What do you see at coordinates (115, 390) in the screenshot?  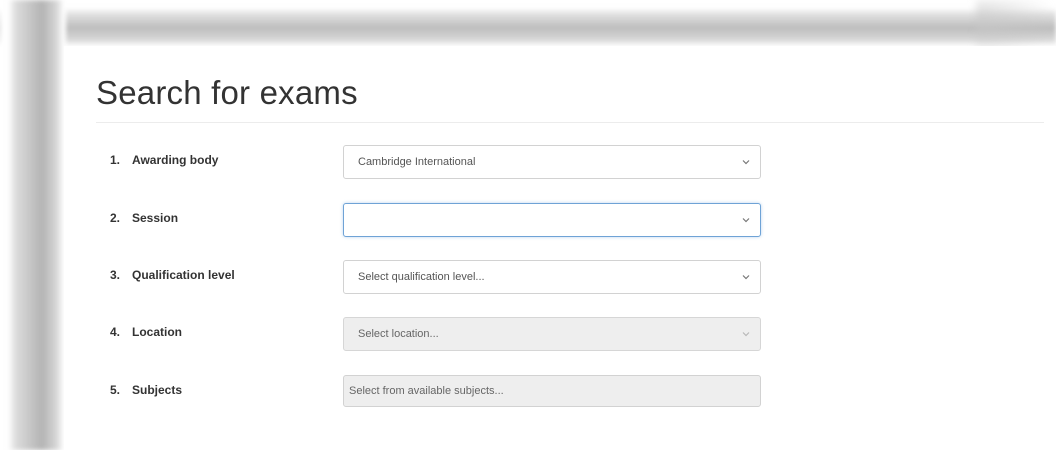 I see `row-number: 5.` at bounding box center [115, 390].